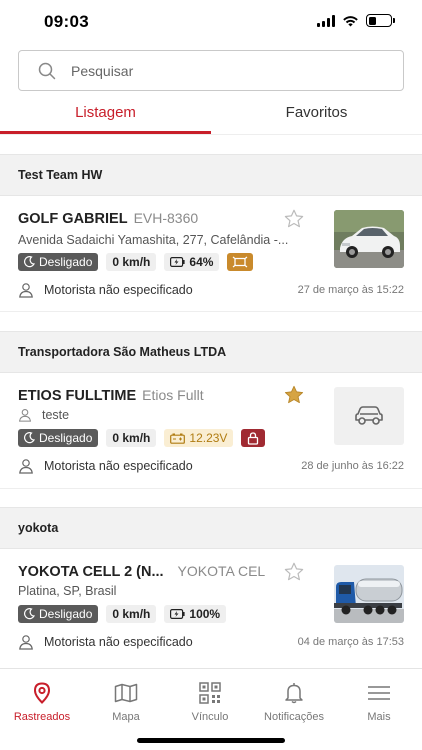 The width and height of the screenshot is (422, 750). Describe the element at coordinates (221, 571) in the screenshot. I see `vehicle-plate: YOKOTA CEL` at that location.